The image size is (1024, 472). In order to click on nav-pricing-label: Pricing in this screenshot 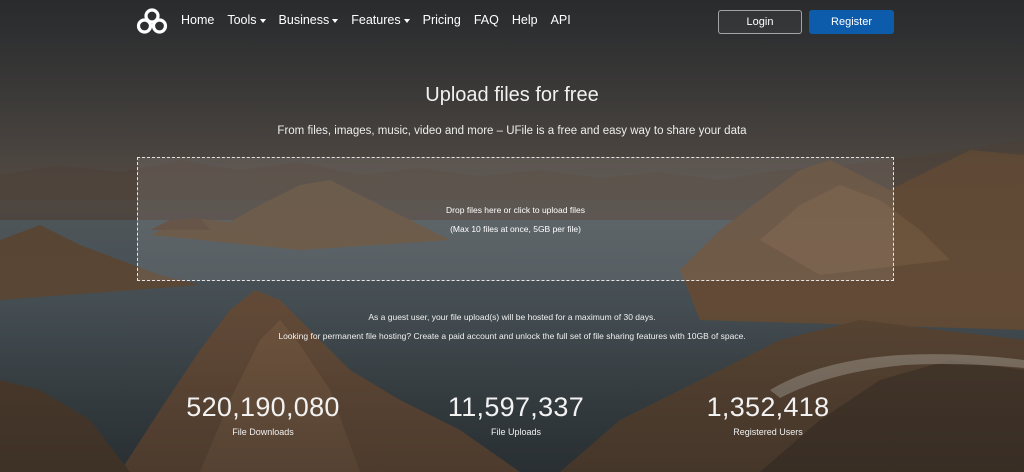, I will do `click(441, 20)`.